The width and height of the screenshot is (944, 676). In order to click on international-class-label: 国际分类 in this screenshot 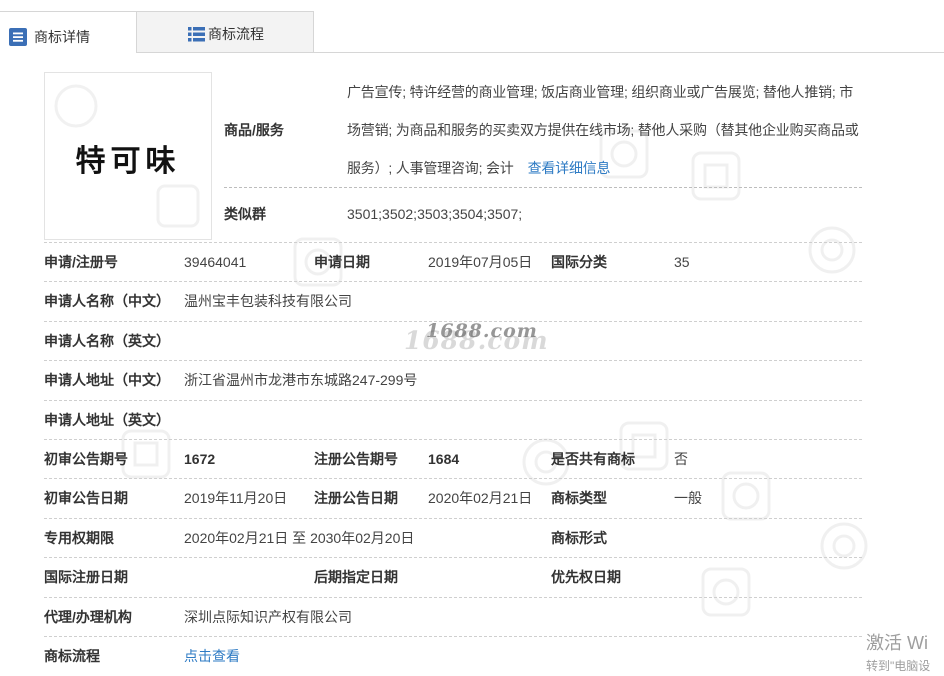, I will do `click(579, 262)`.